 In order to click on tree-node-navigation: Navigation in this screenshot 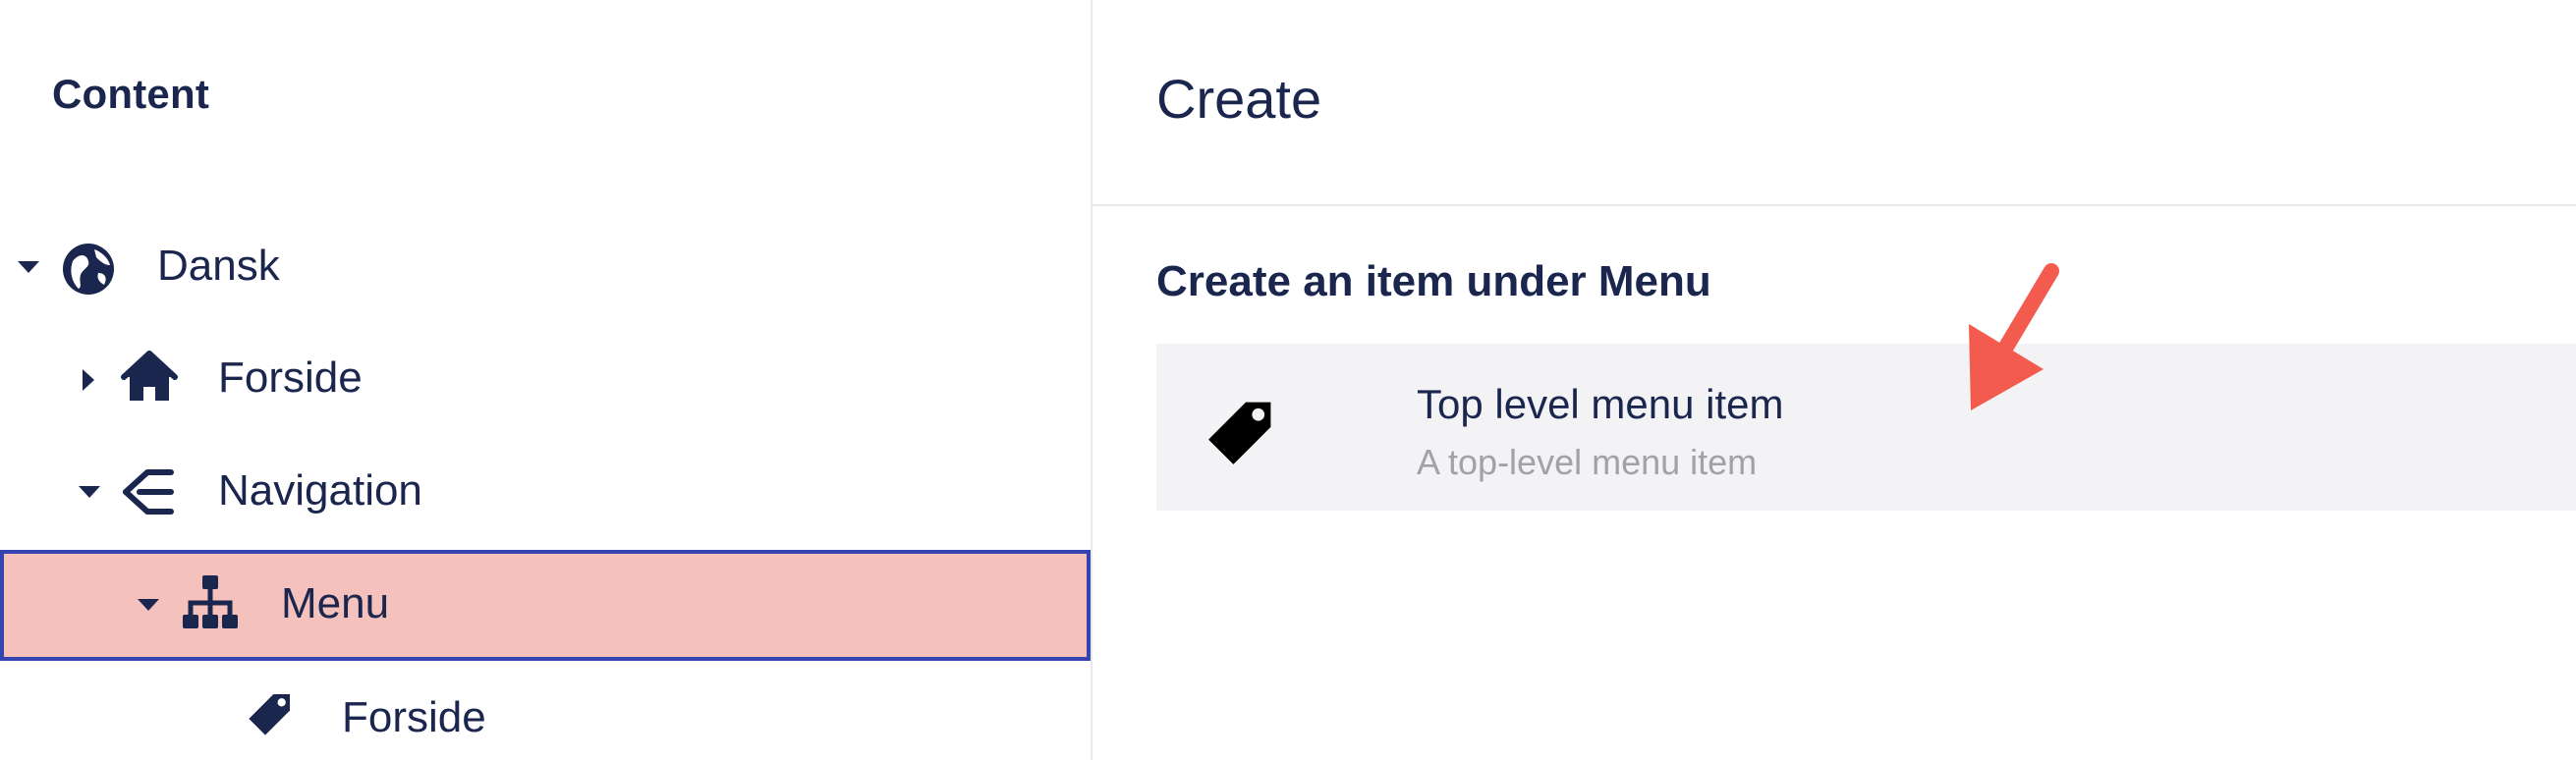, I will do `click(545, 493)`.